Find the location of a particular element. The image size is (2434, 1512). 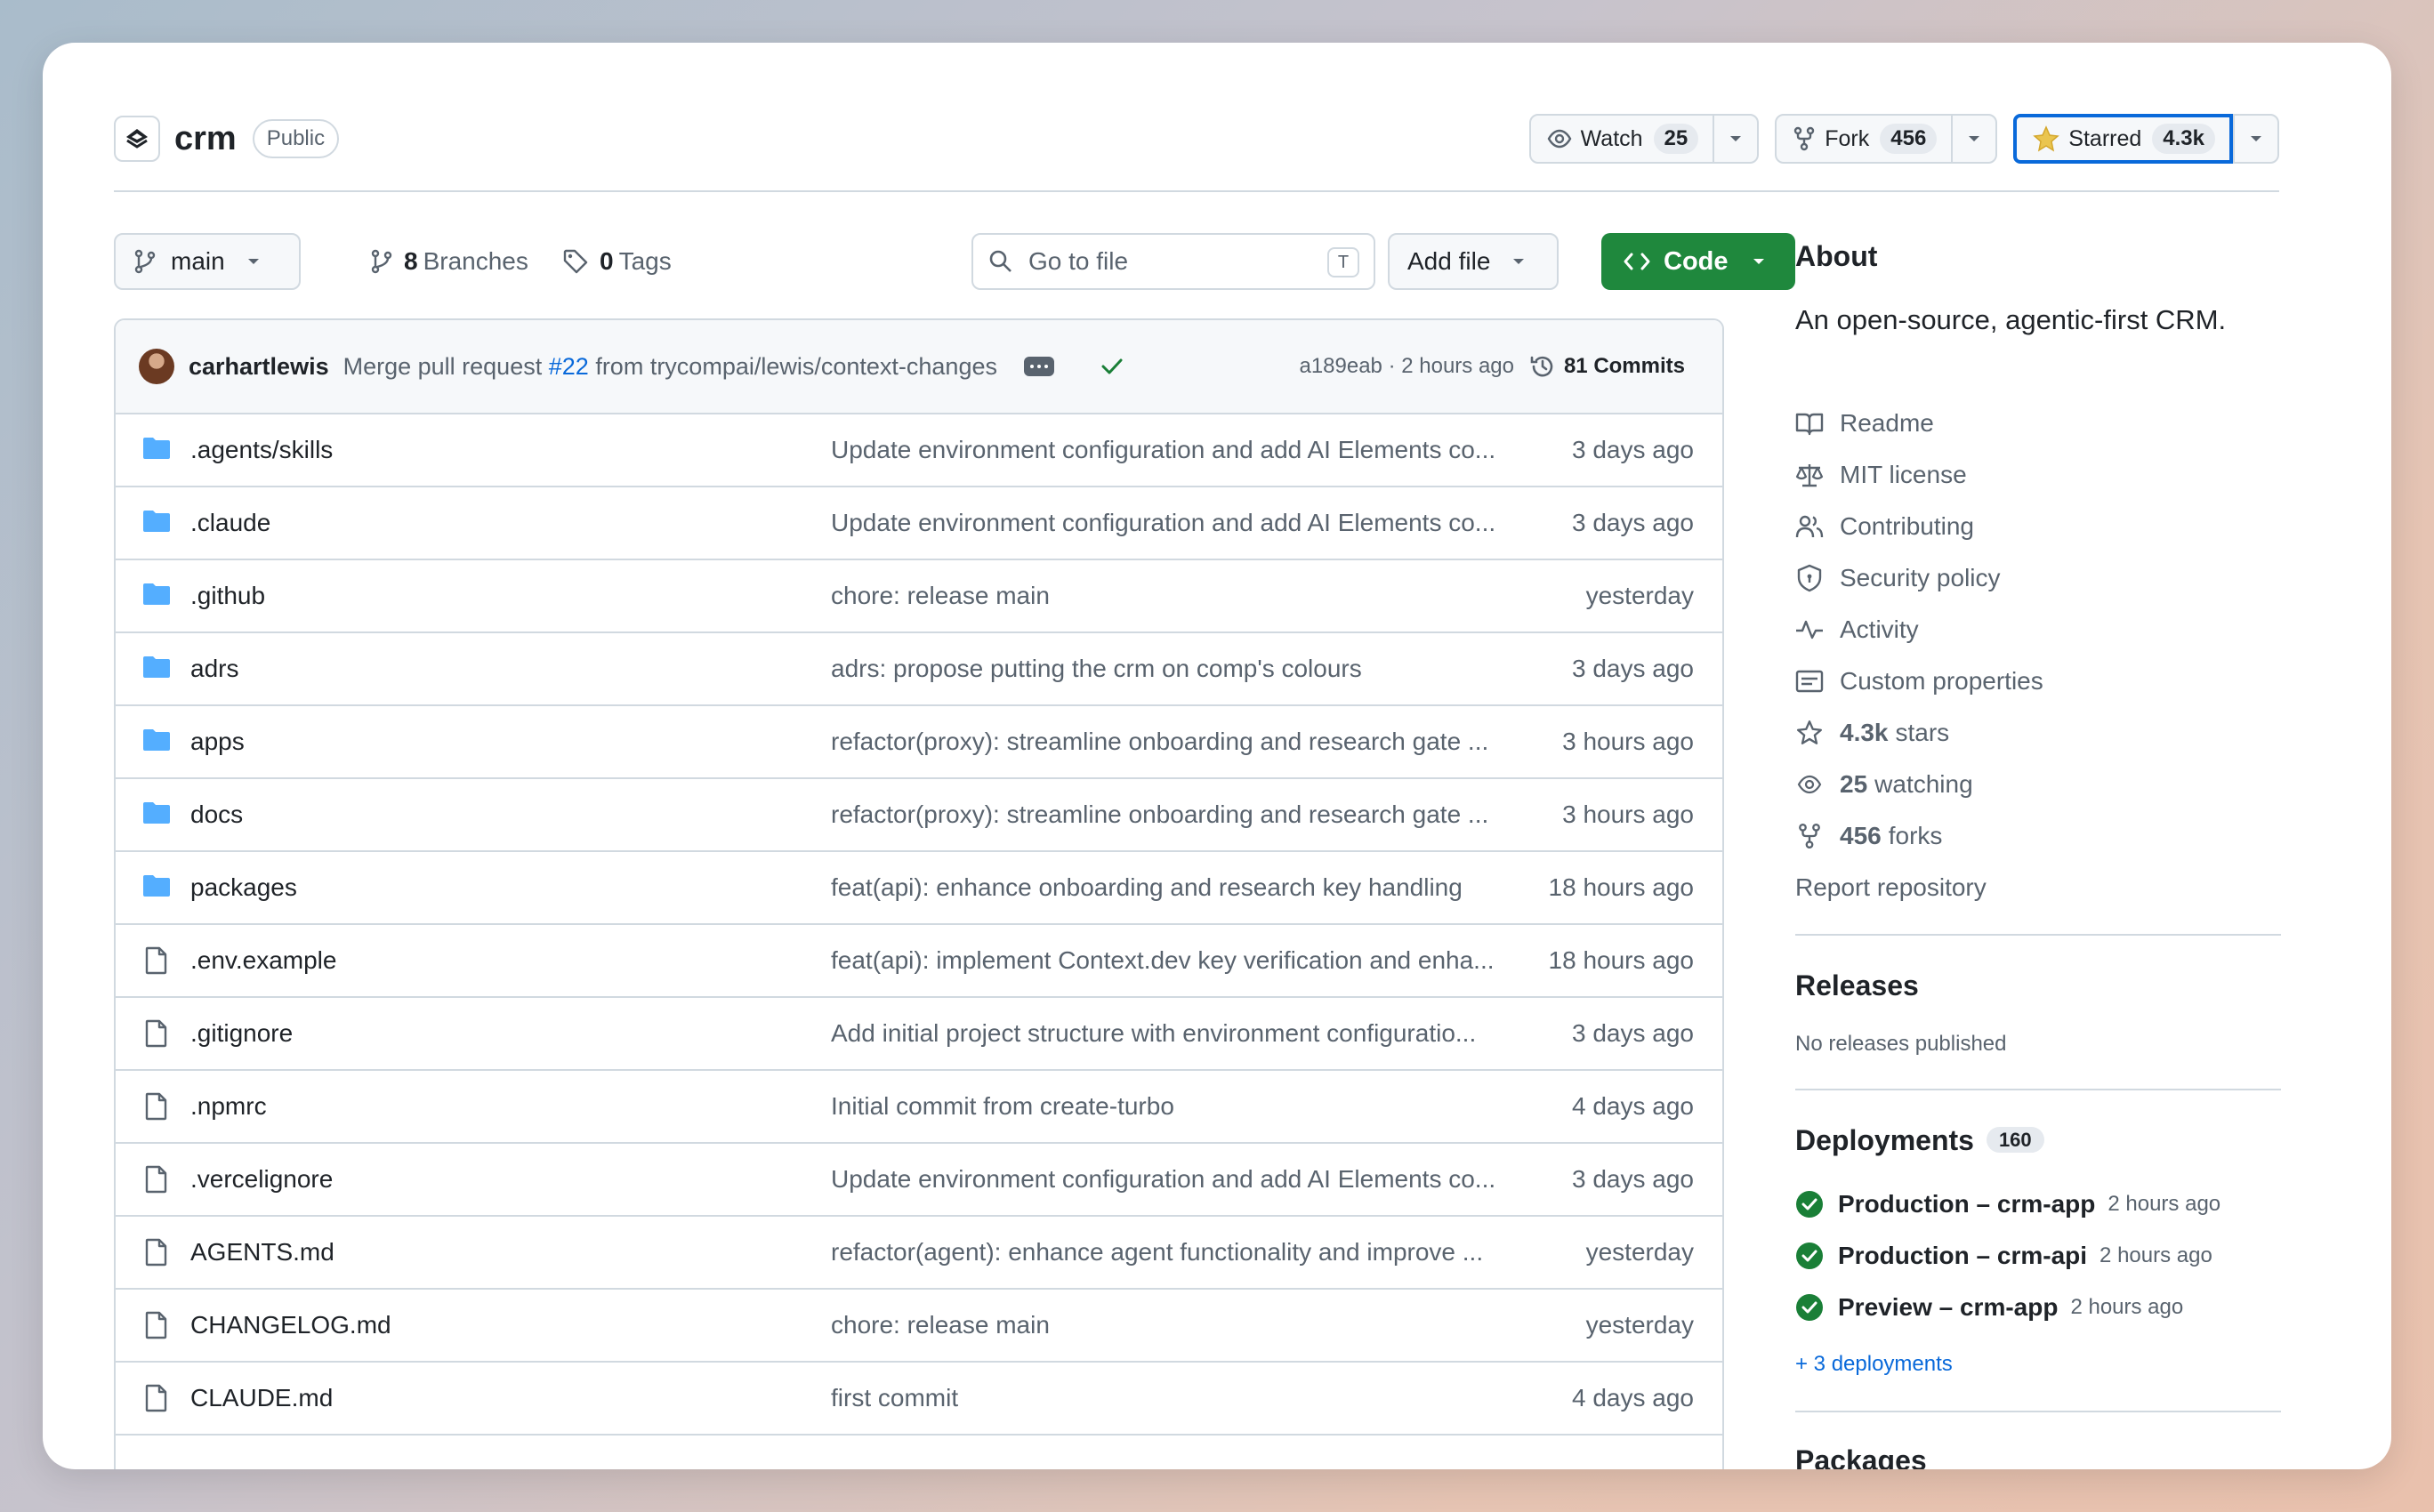

commit-author: carhartlewis is located at coordinates (259, 367).